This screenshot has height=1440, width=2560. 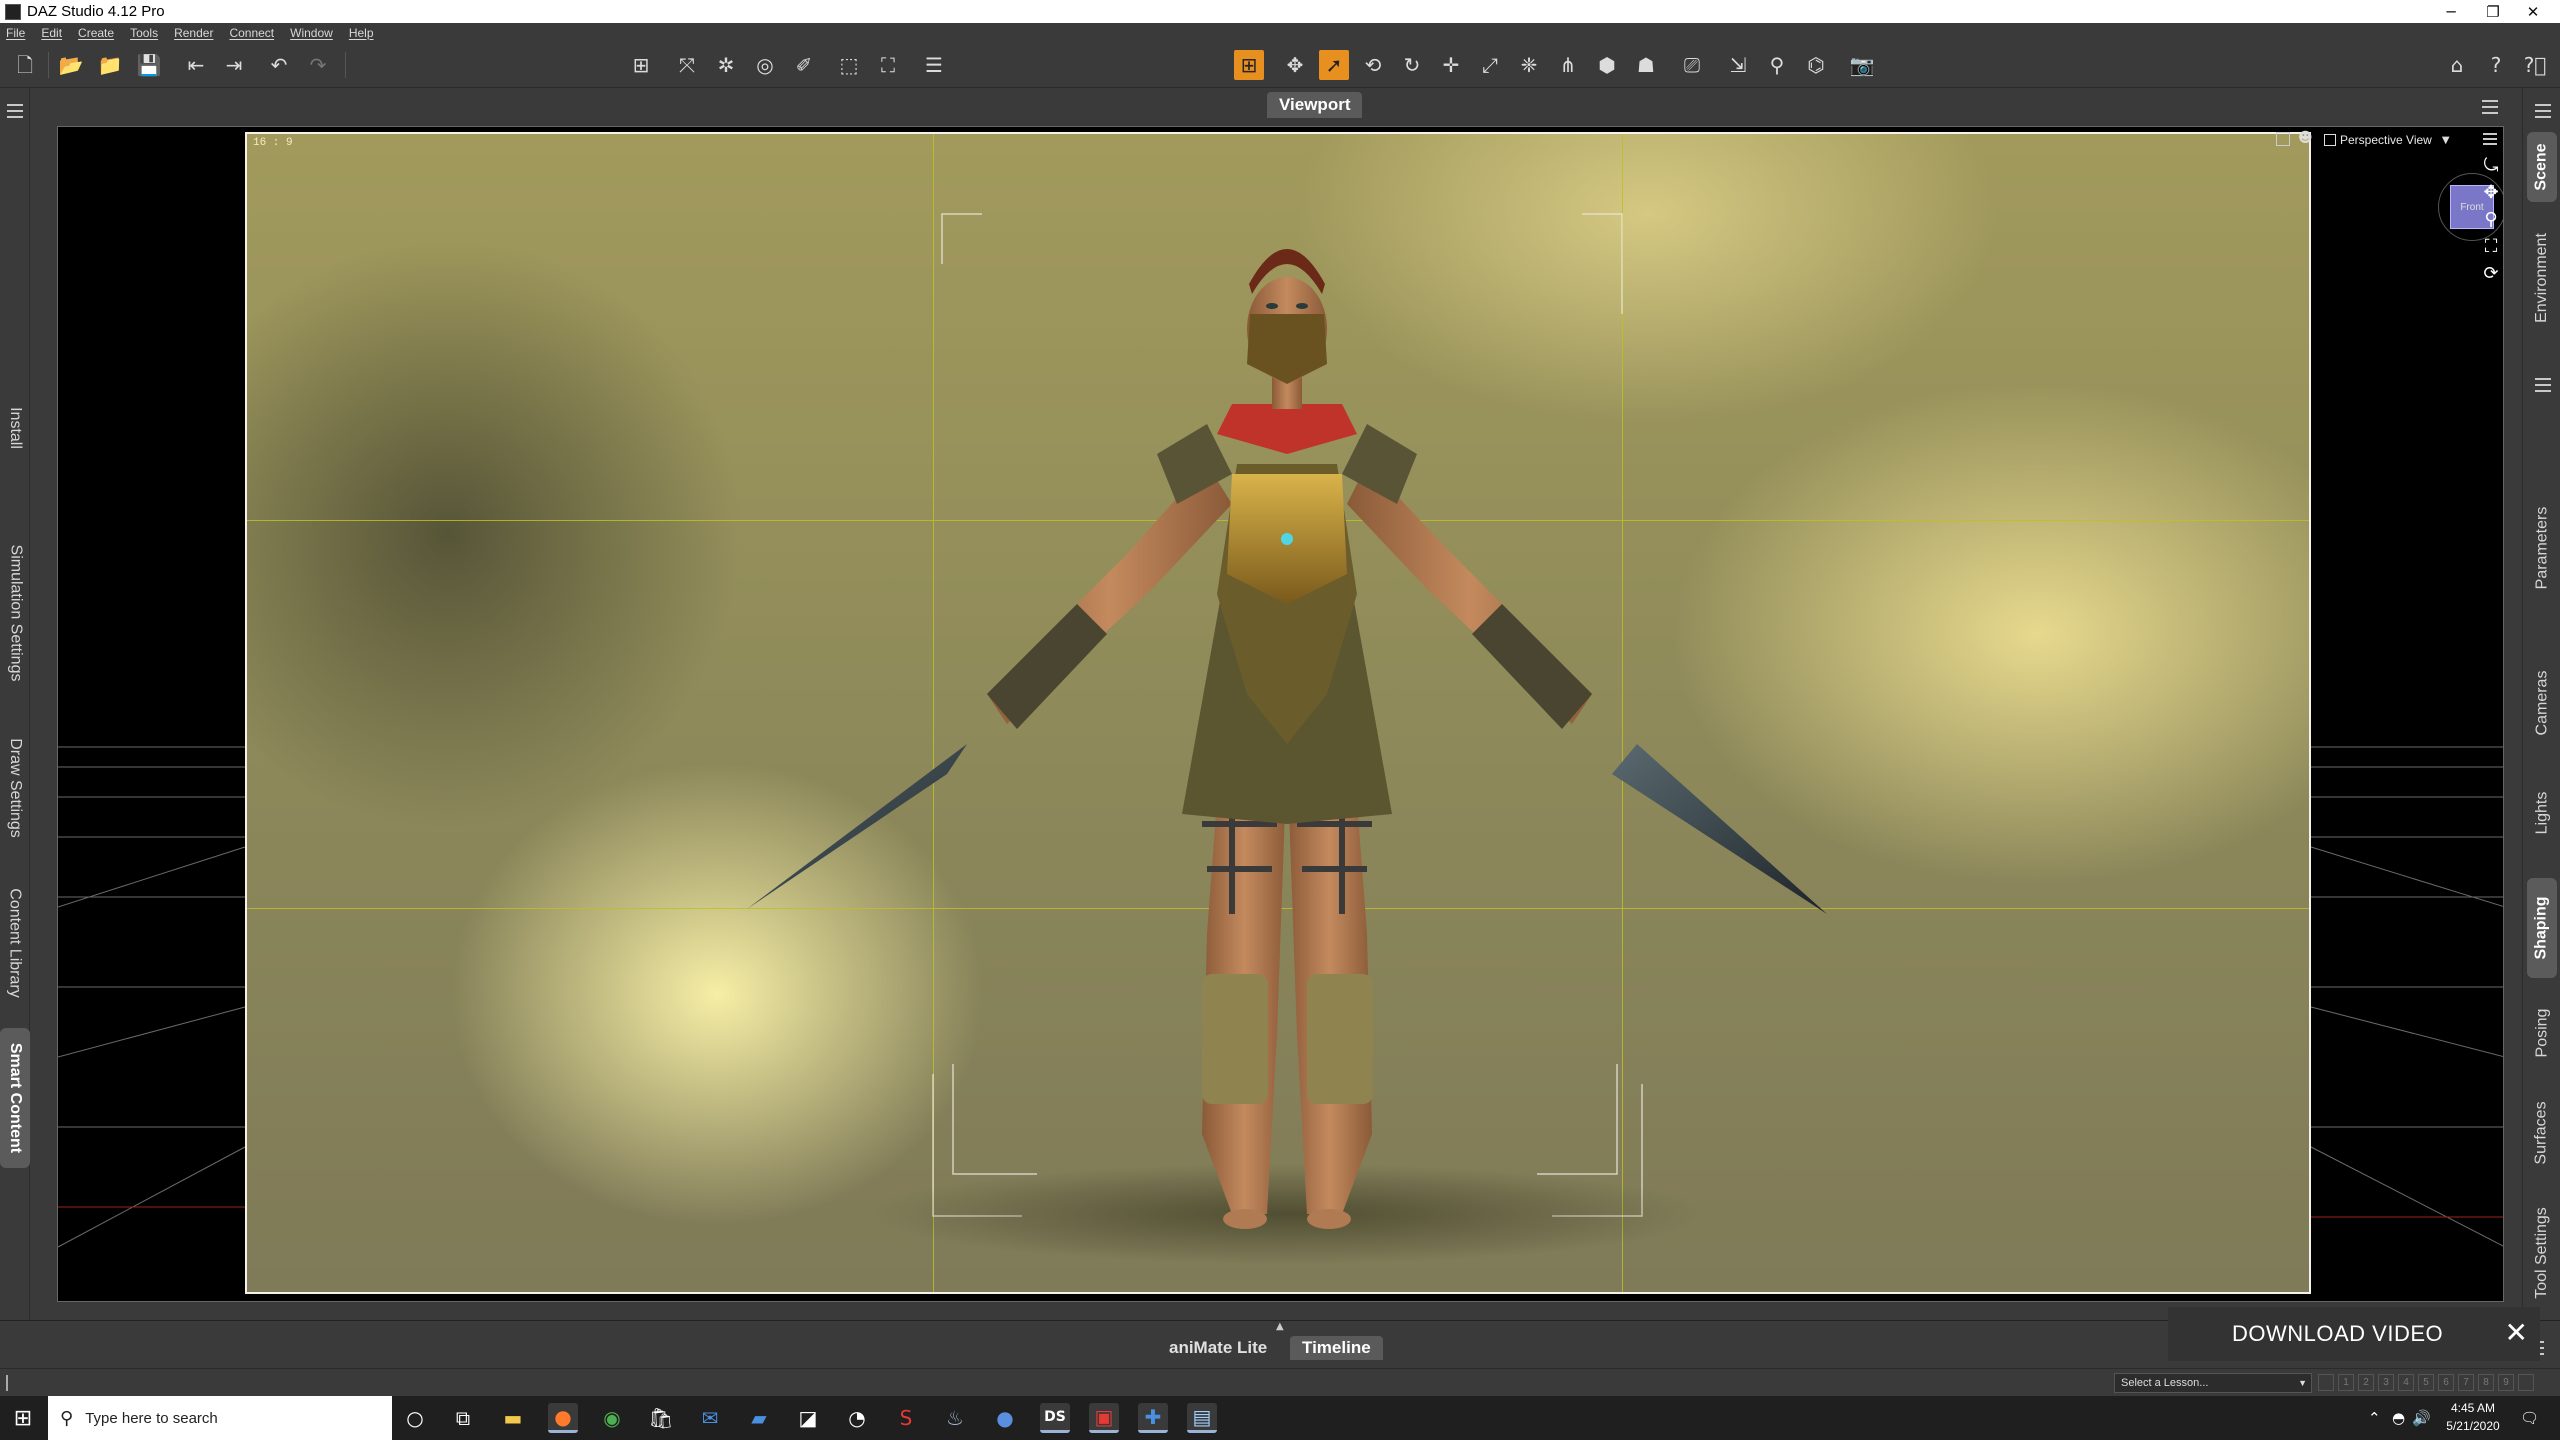 I want to click on home-icon: ⌂, so click(x=2457, y=65).